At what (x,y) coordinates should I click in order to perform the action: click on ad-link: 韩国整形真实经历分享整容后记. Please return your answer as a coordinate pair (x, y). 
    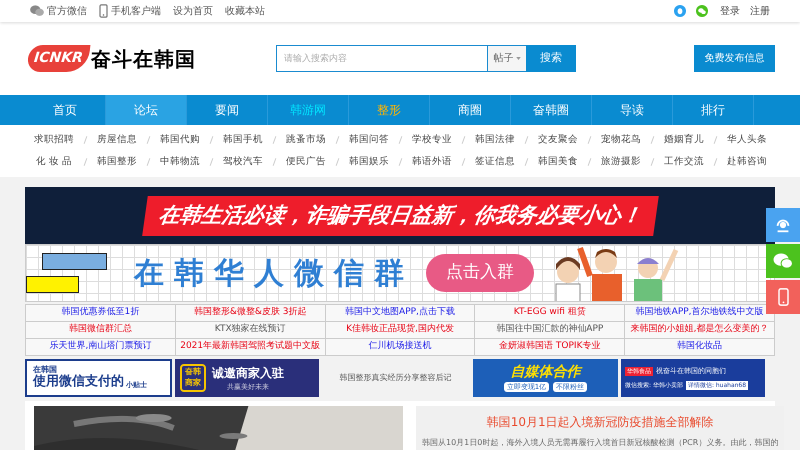
    Looking at the image, I should click on (396, 378).